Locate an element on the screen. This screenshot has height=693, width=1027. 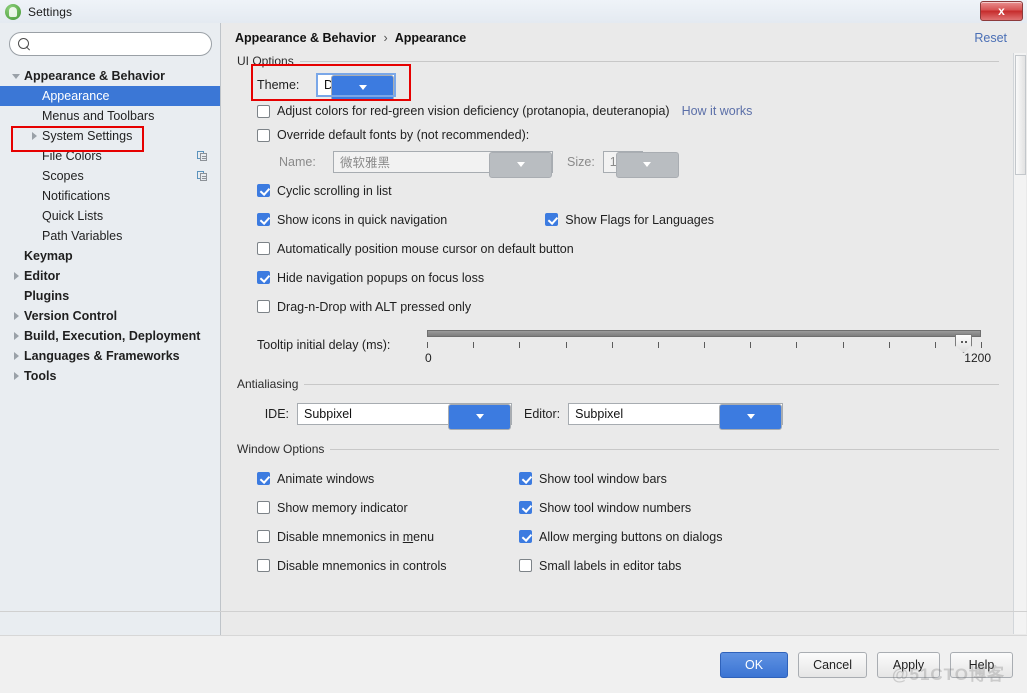
show-tool-window-bars-checkbox is located at coordinates (525, 478).